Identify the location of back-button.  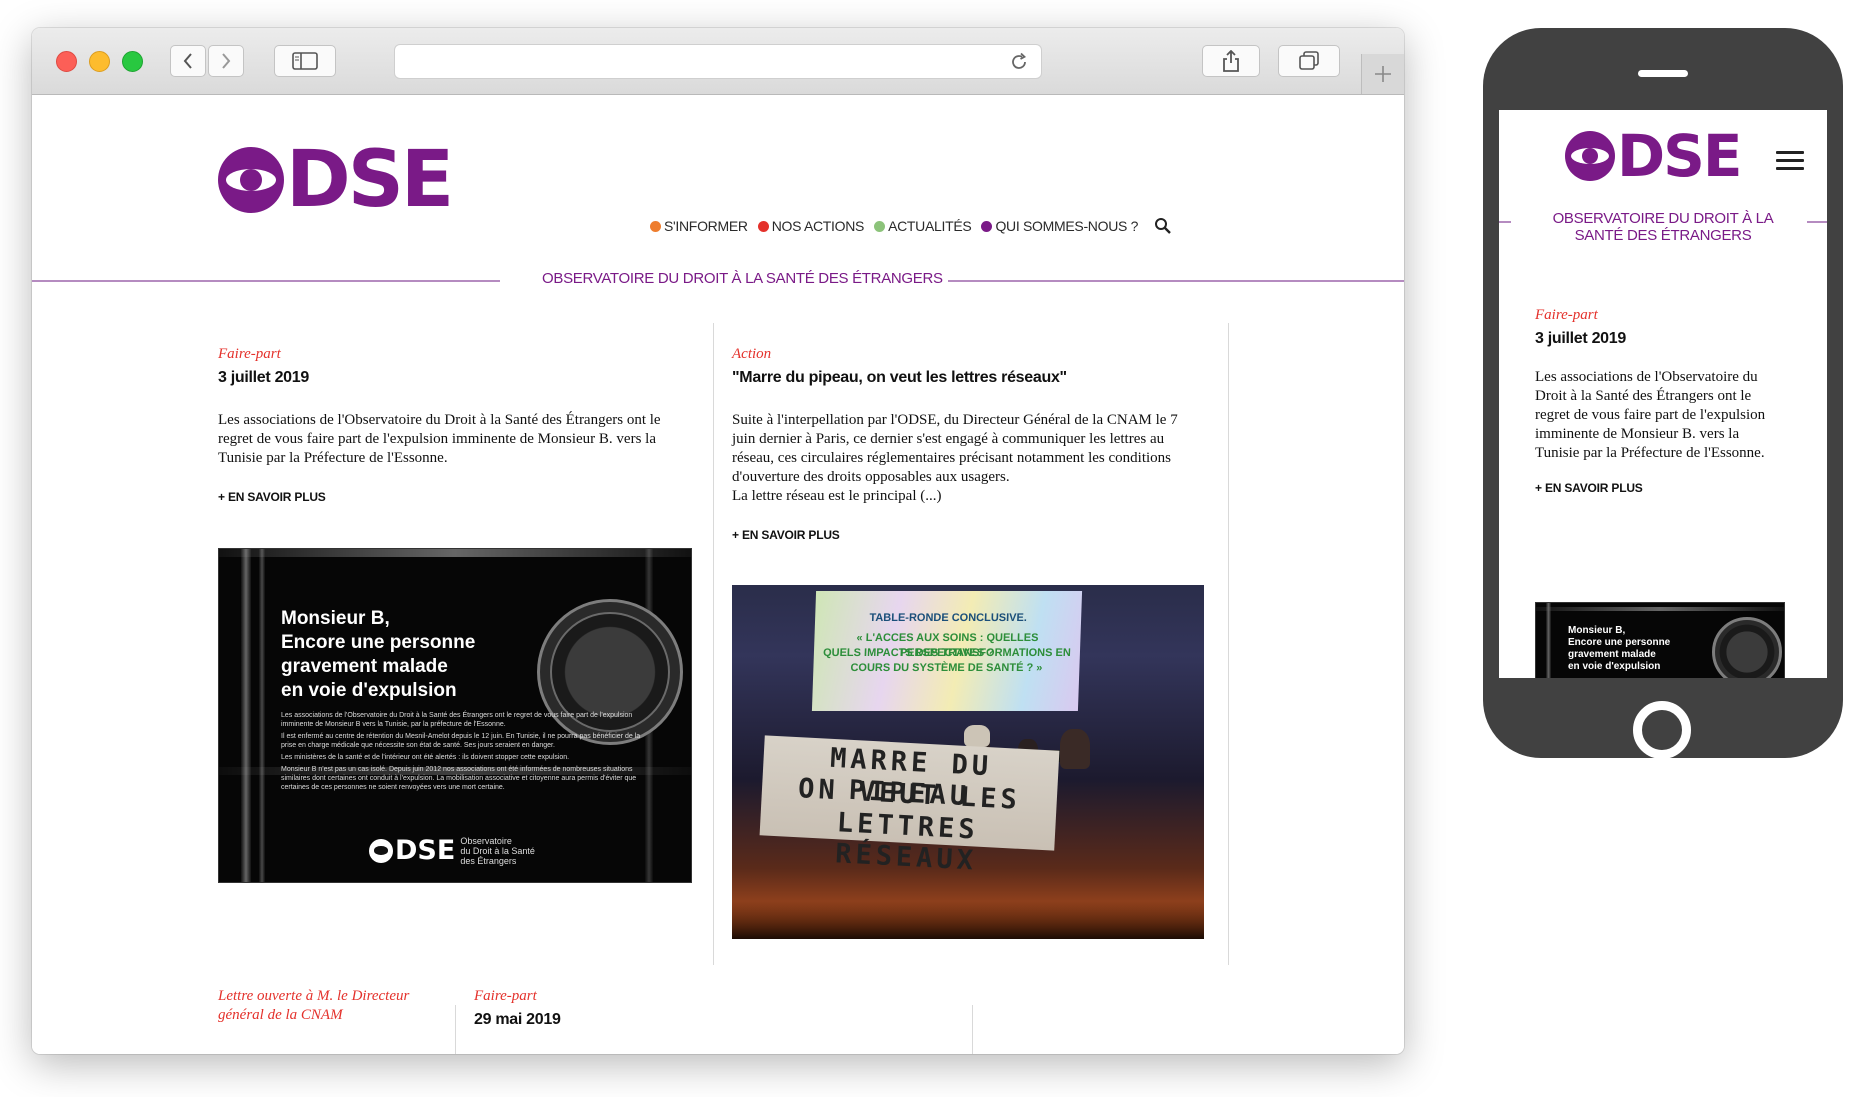
(188, 61).